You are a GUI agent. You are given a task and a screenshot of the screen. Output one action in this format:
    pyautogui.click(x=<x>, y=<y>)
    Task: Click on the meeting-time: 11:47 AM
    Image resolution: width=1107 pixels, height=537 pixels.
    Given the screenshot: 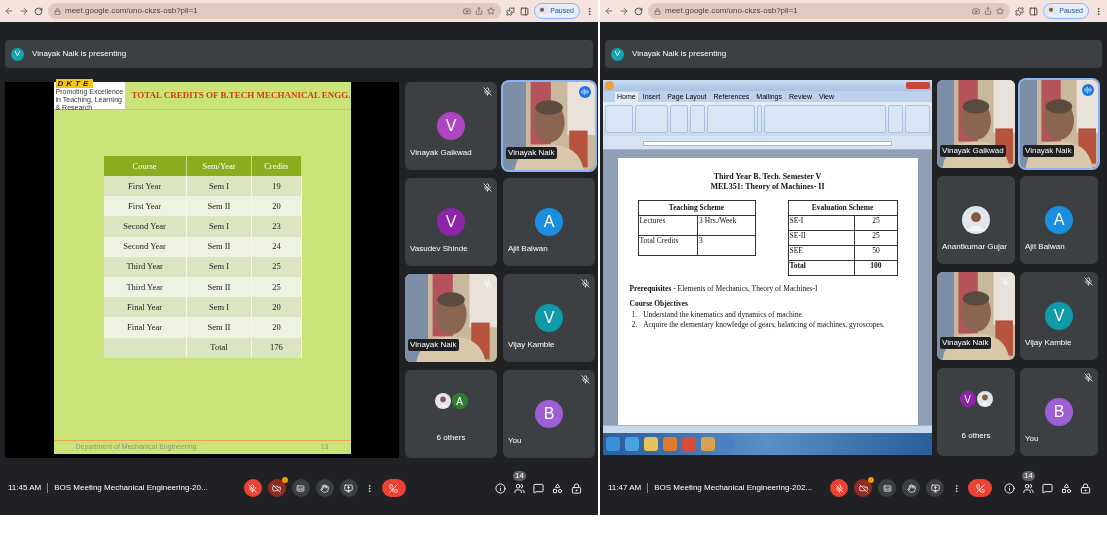 What is the action you would take?
    pyautogui.click(x=625, y=488)
    